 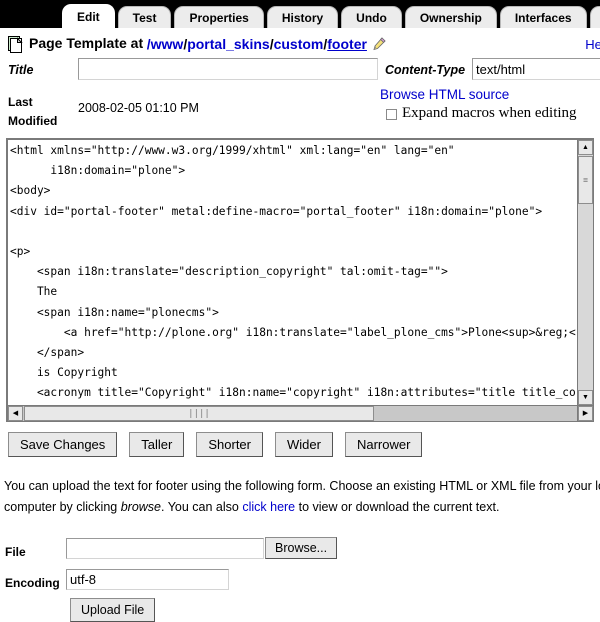 I want to click on scrollbar-corner: ▶, so click(x=585, y=413).